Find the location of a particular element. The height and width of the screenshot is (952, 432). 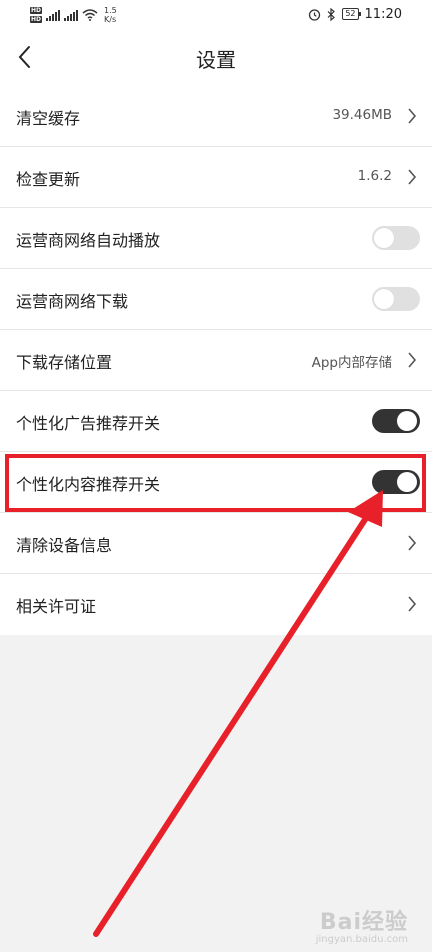

setting-check-update: 检查更新 1.6.2 is located at coordinates (216, 177).